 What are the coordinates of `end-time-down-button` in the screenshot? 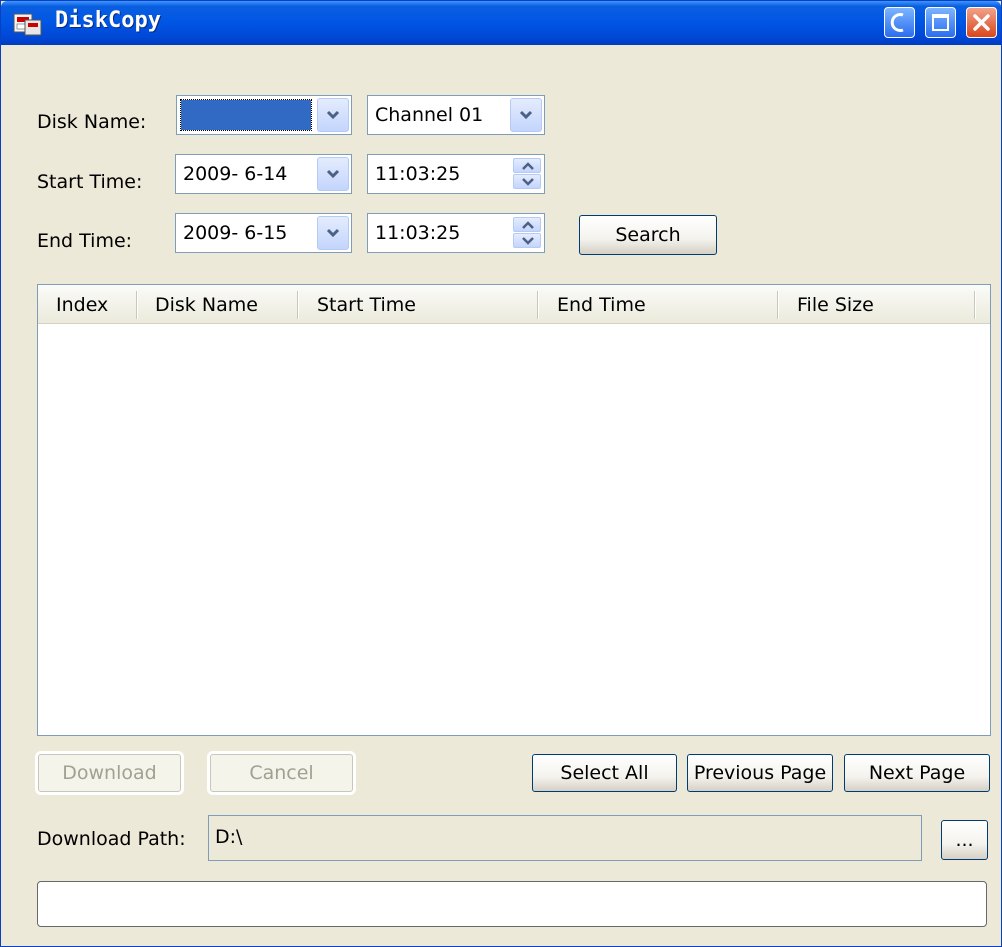 It's located at (527, 240).